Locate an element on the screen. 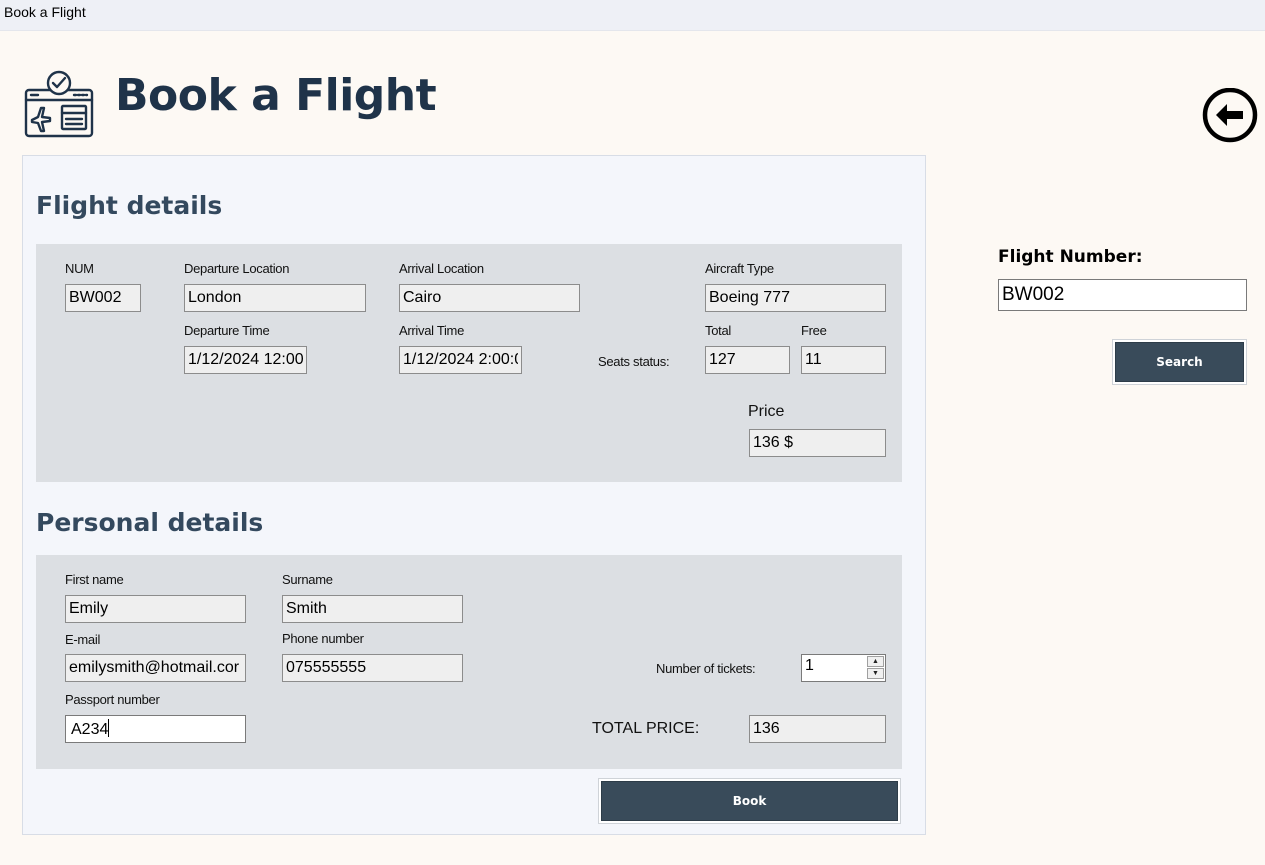  flight-number-input is located at coordinates (1122, 295).